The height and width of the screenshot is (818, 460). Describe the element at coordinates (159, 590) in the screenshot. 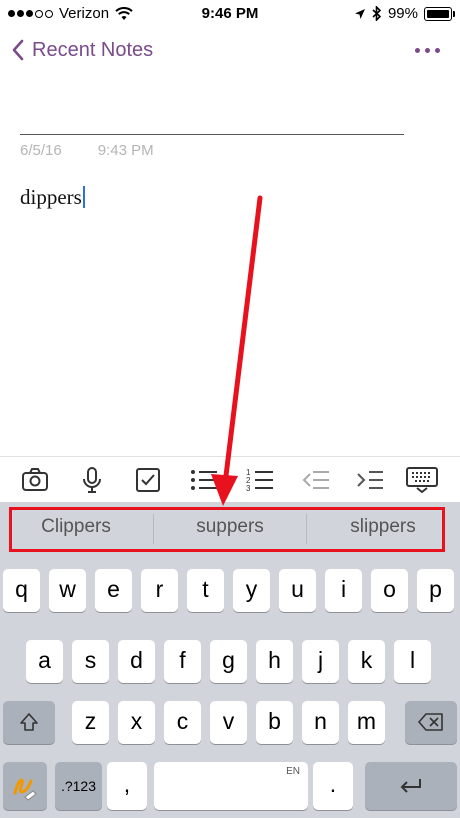

I see `key-r: r` at that location.